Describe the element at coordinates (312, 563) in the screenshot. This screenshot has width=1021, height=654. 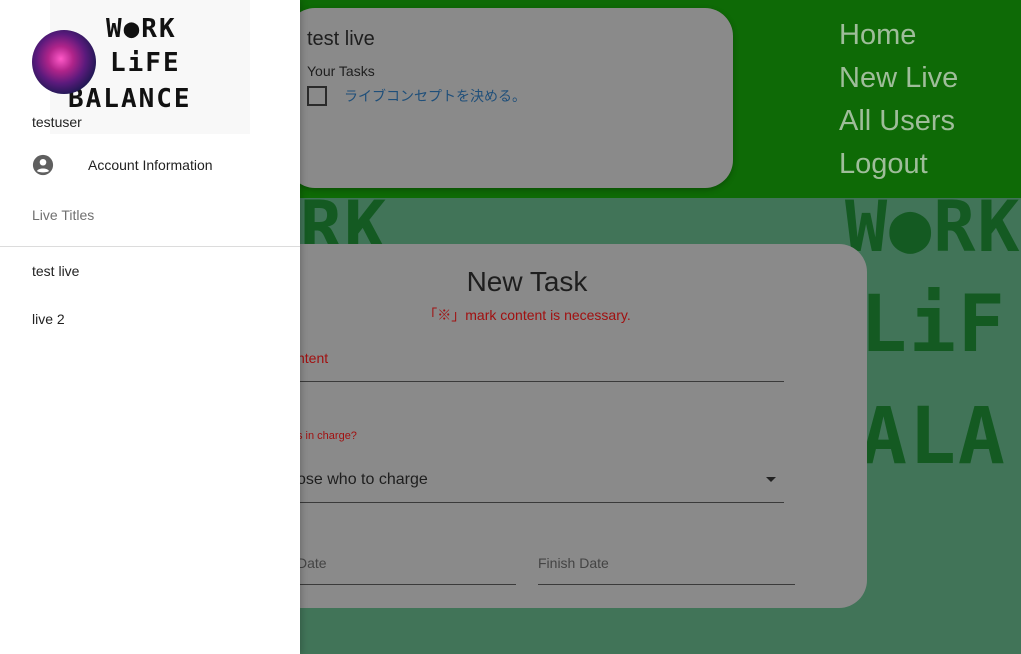
I see `start-date-label: Date` at that location.